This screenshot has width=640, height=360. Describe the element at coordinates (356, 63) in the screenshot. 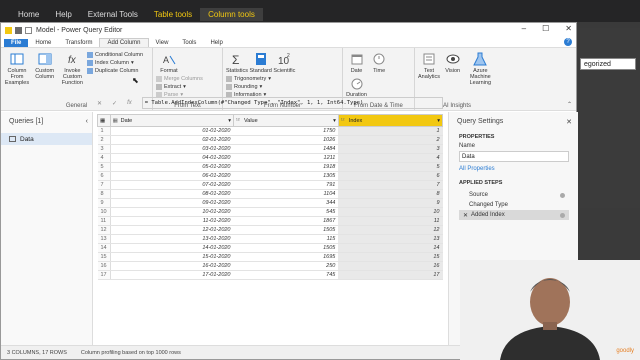

I see `date-button: Date` at that location.